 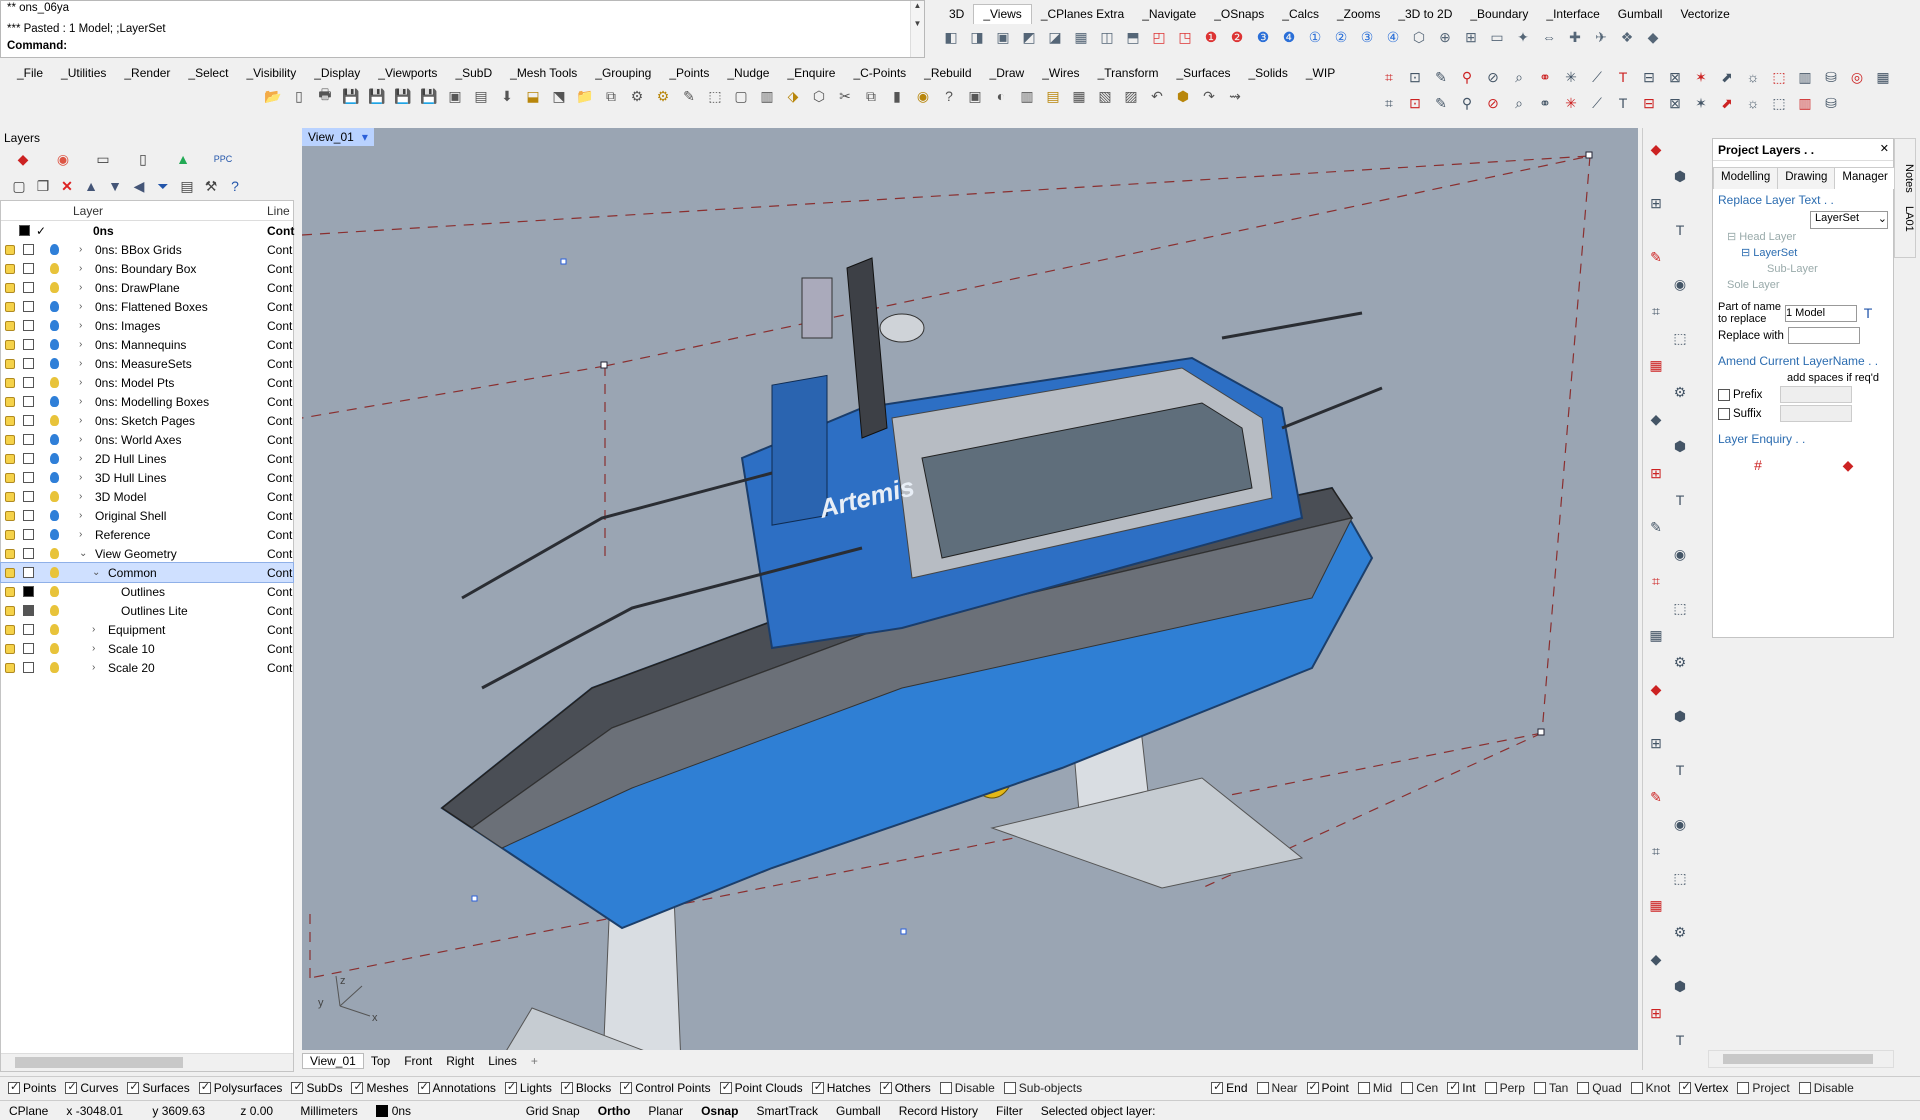 I want to click on prefix-checkbox: Prefix, so click(x=1803, y=394).